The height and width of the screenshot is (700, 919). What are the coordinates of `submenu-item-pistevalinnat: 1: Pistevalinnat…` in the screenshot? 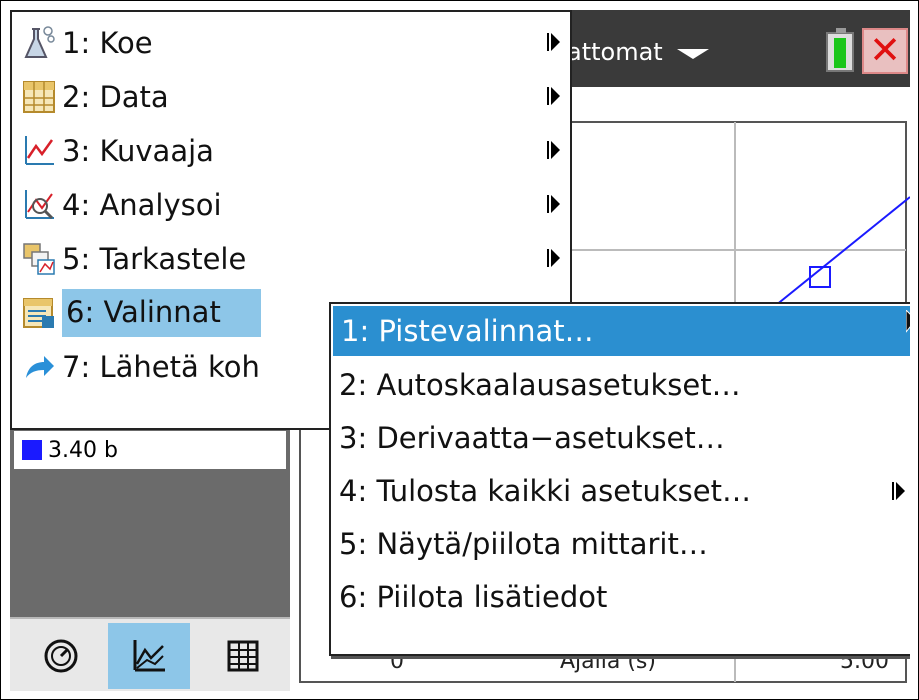 It's located at (621, 331).